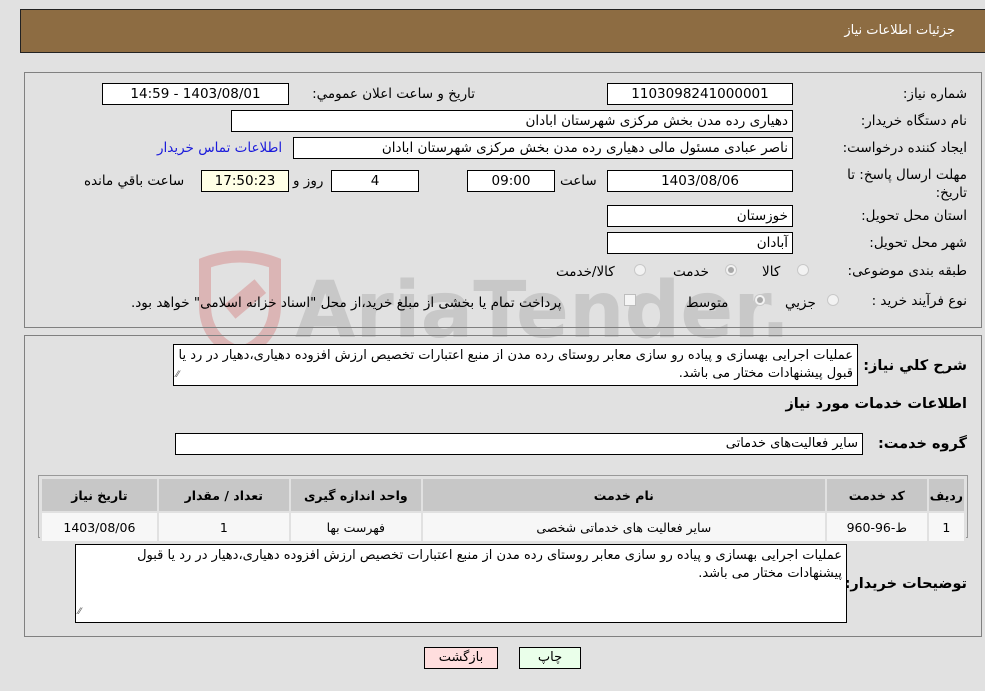 Image resolution: width=985 pixels, height=691 pixels. I want to click on need-number-label: شماره نیاز:, so click(934, 94).